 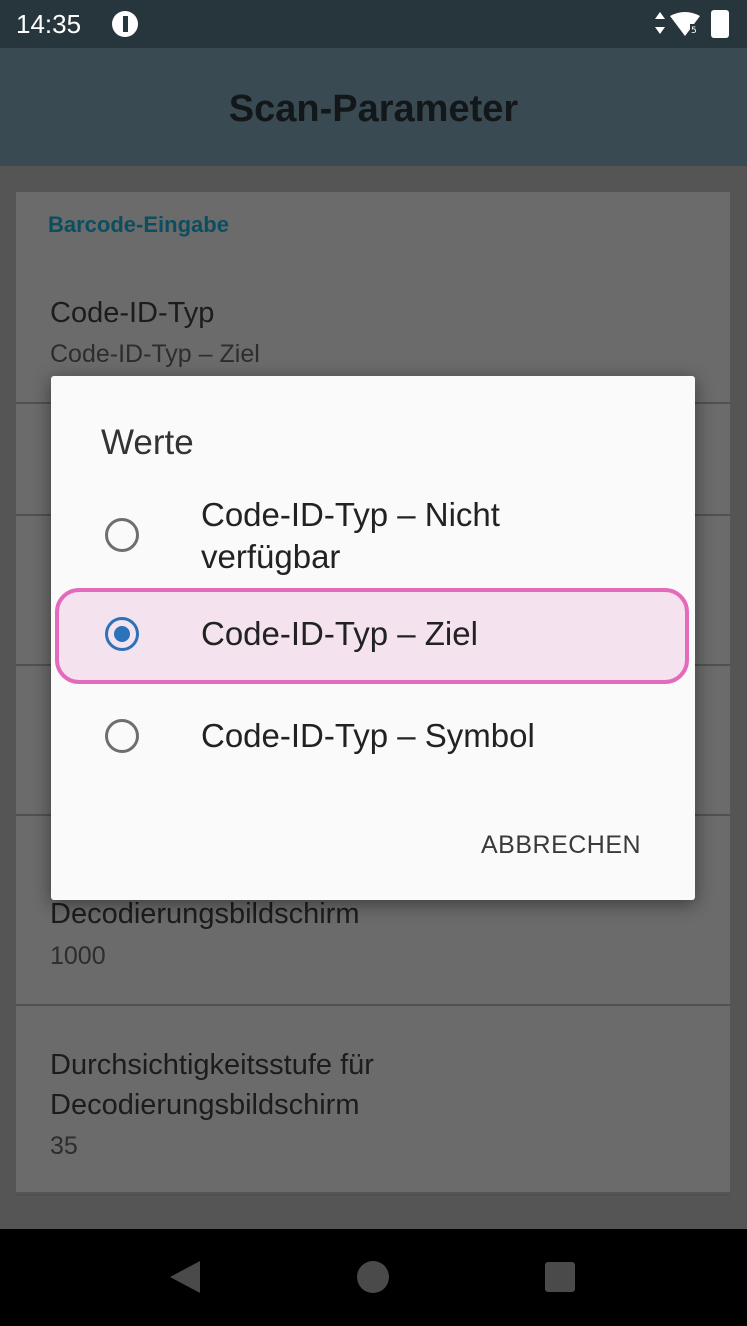 I want to click on dialog-title: Werte, so click(x=147, y=442).